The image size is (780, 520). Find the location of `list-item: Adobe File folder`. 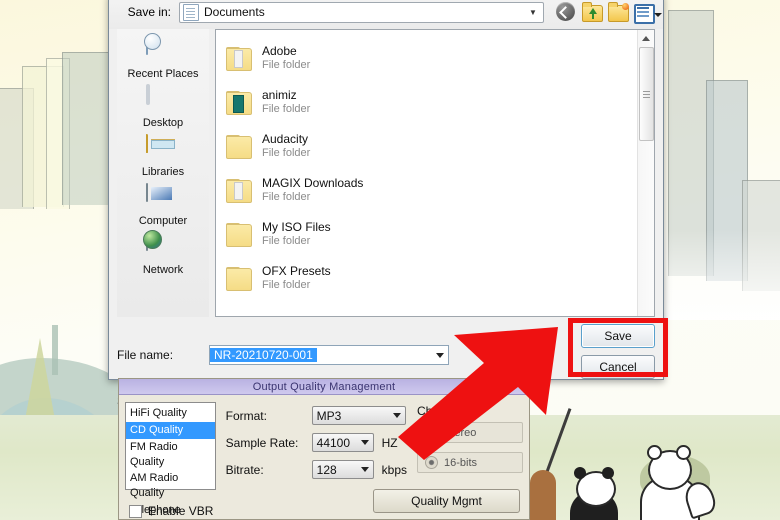

list-item: Adobe File folder is located at coordinates (429, 58).